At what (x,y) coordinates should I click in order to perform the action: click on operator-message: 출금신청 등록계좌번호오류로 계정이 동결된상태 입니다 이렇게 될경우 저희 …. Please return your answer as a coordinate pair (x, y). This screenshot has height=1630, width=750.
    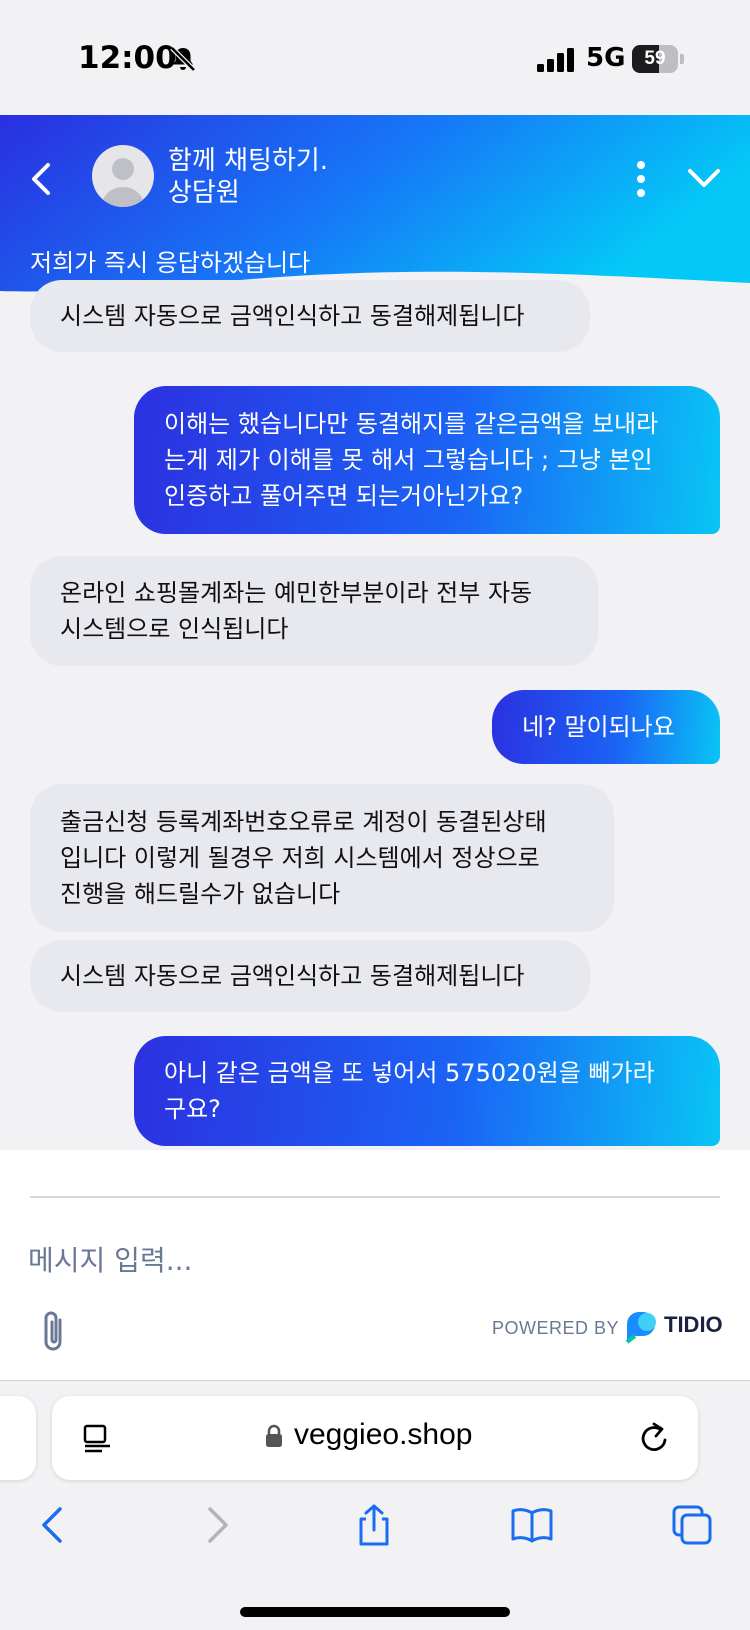
    Looking at the image, I should click on (322, 858).